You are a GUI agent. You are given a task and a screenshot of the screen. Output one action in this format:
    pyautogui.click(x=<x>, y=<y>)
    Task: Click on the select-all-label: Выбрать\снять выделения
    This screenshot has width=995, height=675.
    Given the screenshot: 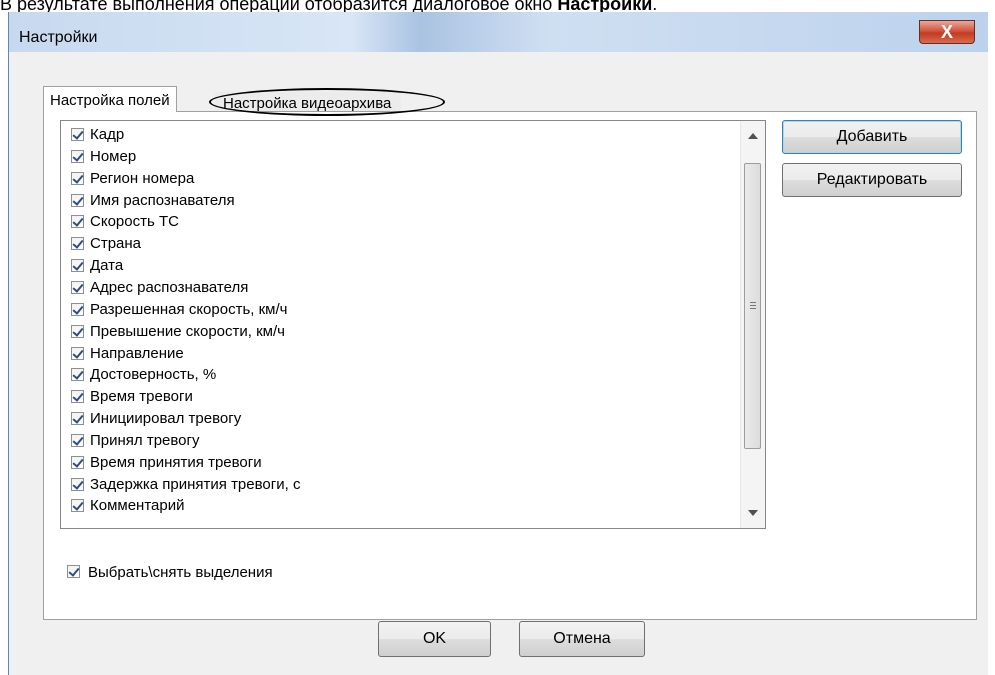 What is the action you would take?
    pyautogui.click(x=180, y=572)
    